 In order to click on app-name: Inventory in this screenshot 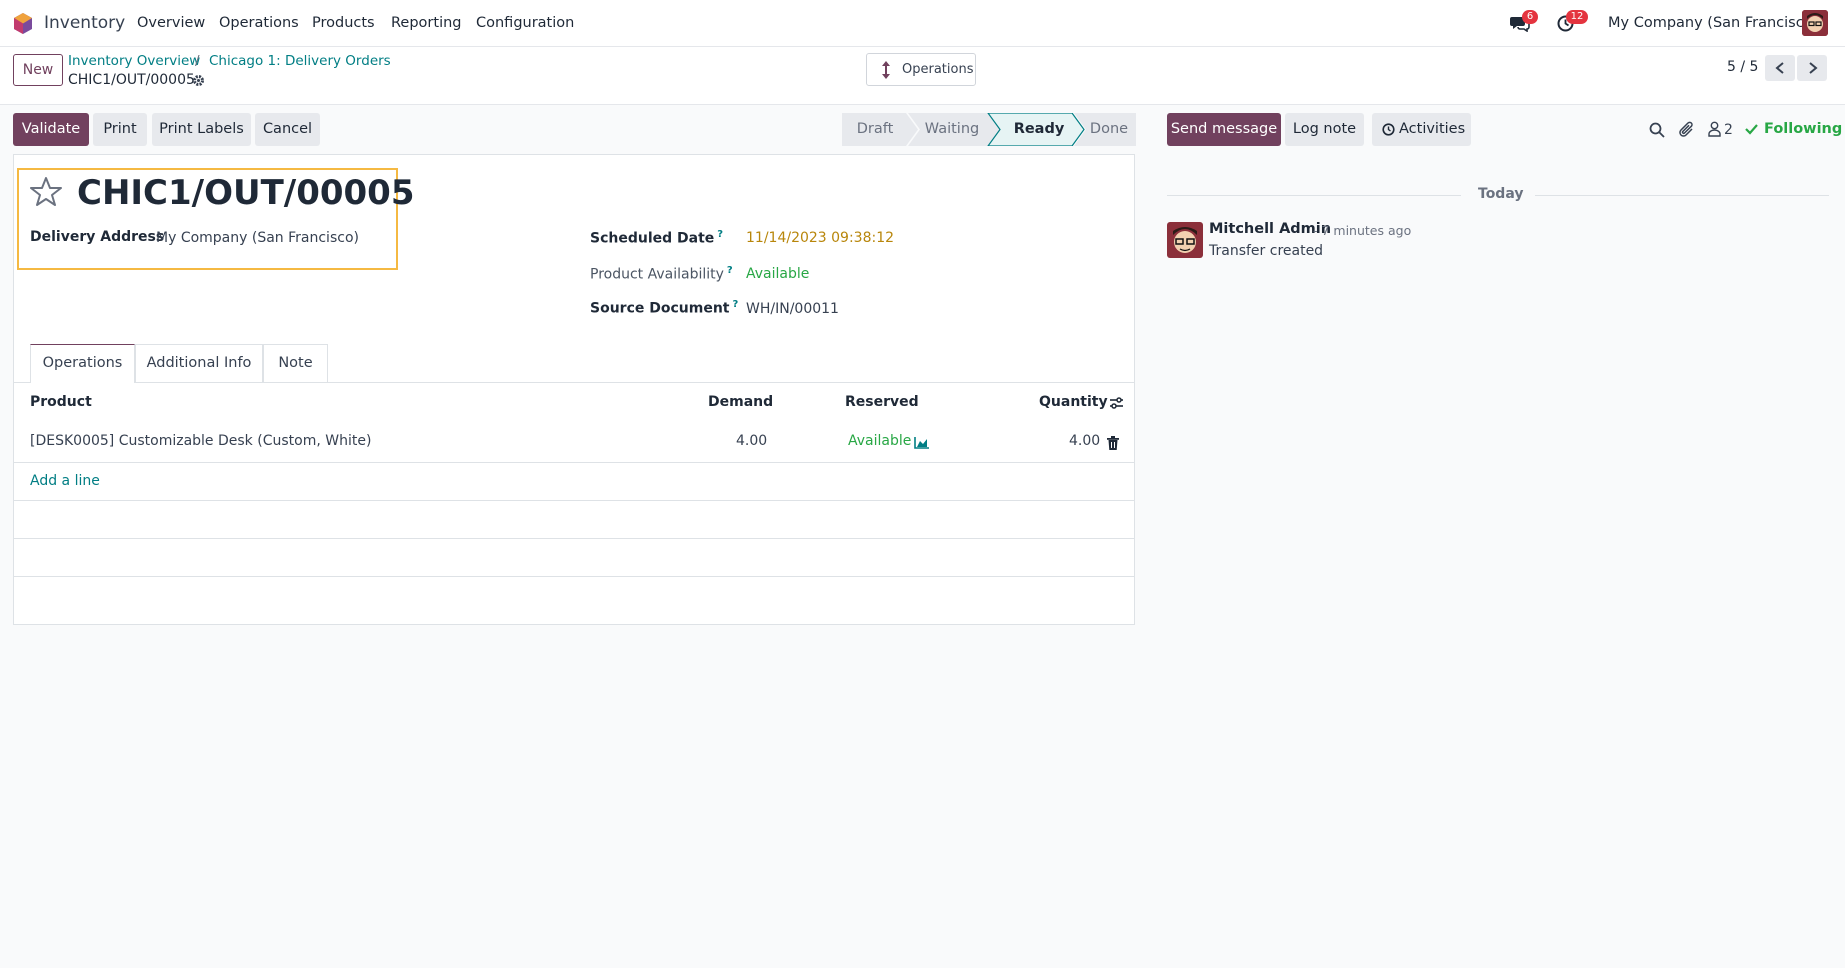, I will do `click(84, 23)`.